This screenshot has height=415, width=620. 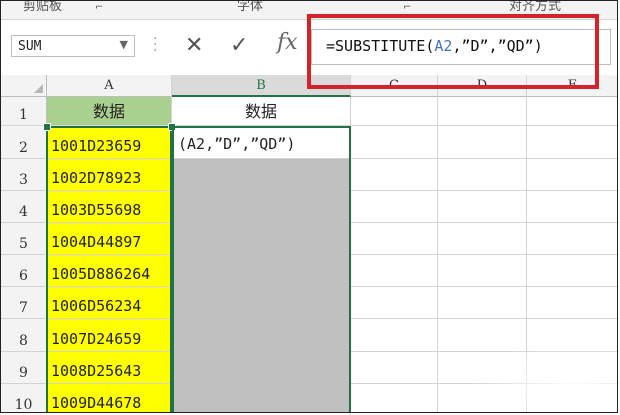 What do you see at coordinates (250, 7) in the screenshot?
I see `ribbon-group-font: 字体` at bounding box center [250, 7].